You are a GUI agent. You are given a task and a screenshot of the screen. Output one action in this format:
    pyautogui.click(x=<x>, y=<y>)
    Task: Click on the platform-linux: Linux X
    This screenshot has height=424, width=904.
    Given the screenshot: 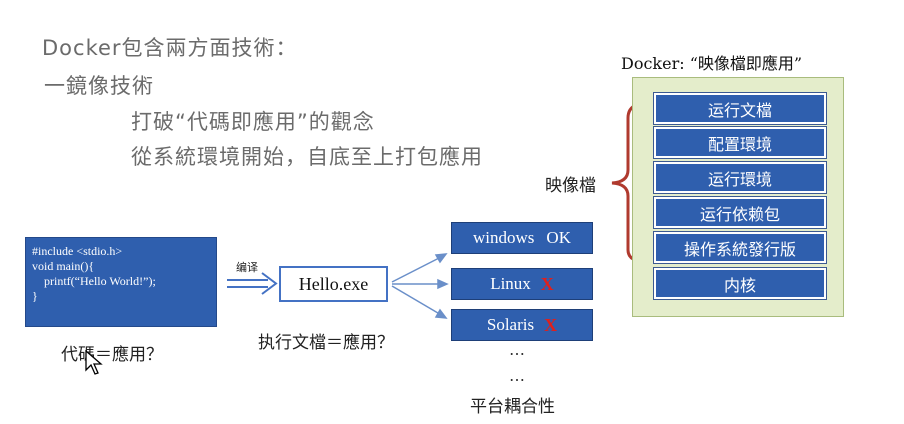 What is the action you would take?
    pyautogui.click(x=522, y=284)
    